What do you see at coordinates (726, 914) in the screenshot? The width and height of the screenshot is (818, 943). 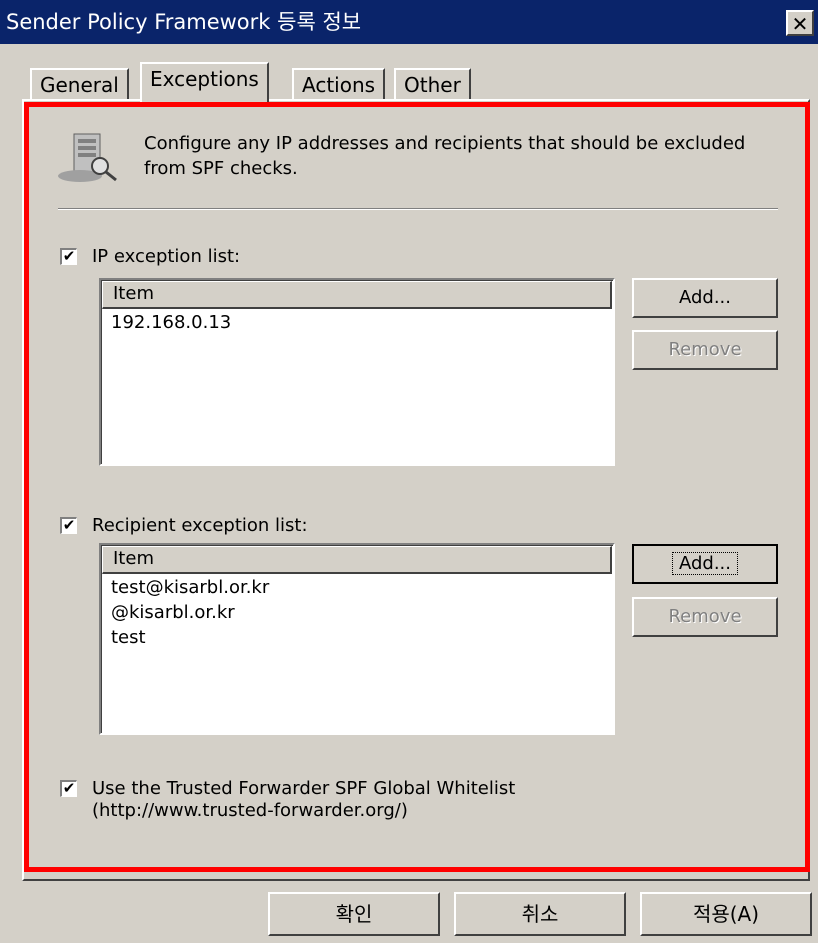 I see `apply-button: 적용(A)` at bounding box center [726, 914].